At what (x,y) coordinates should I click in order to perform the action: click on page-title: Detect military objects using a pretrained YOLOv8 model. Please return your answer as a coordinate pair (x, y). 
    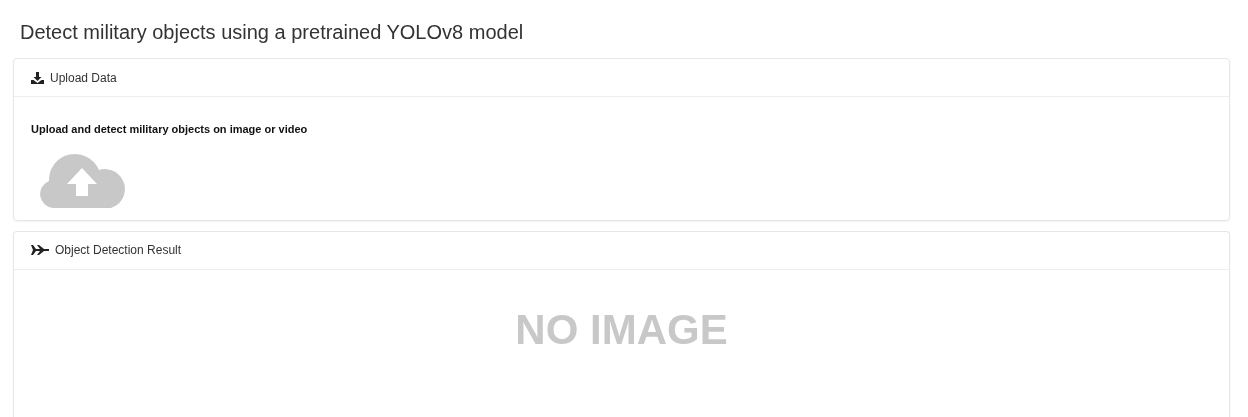
    Looking at the image, I should click on (272, 32).